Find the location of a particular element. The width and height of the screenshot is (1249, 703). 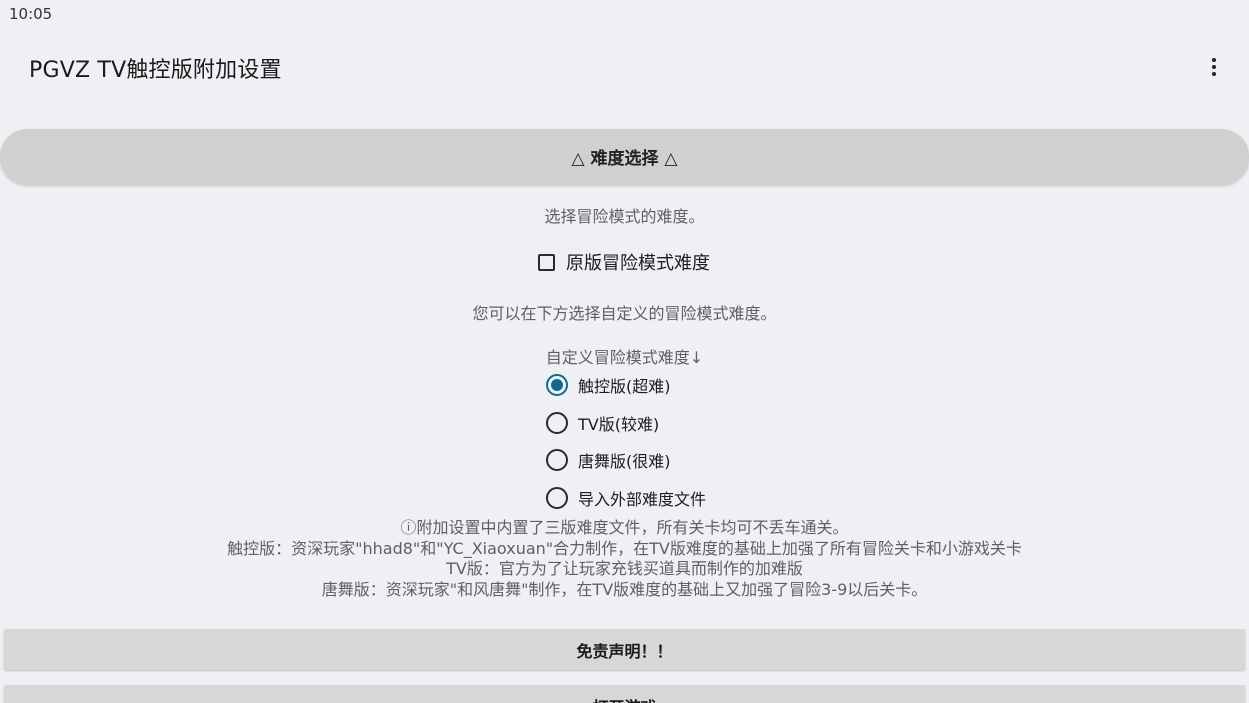

radio-checked-icon is located at coordinates (557, 385).